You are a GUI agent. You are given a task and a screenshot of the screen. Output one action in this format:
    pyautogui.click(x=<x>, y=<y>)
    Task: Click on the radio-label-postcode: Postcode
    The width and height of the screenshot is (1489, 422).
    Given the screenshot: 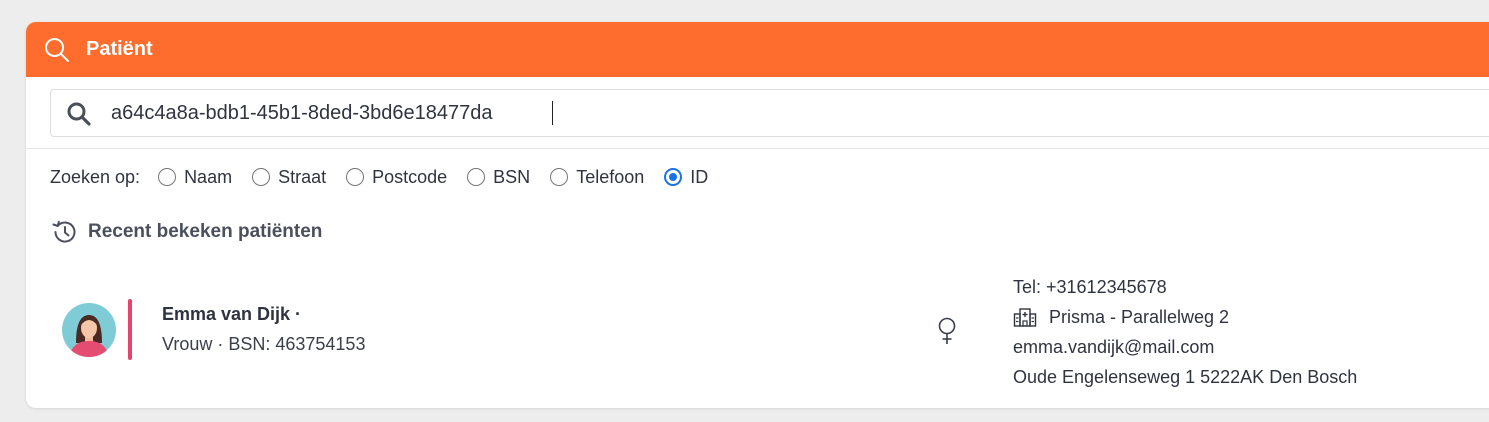 What is the action you would take?
    pyautogui.click(x=410, y=176)
    